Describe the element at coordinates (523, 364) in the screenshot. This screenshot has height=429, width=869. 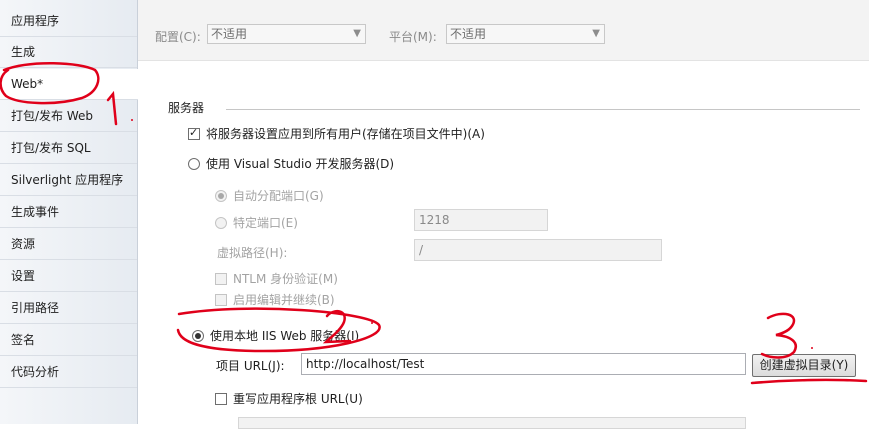
I see `project-url-input: http://localhost/Test` at that location.